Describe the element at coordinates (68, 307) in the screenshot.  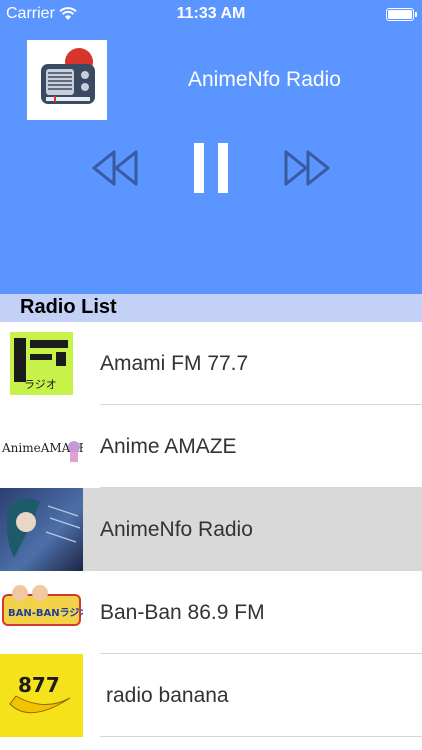
I see `section-title: Radio List` at that location.